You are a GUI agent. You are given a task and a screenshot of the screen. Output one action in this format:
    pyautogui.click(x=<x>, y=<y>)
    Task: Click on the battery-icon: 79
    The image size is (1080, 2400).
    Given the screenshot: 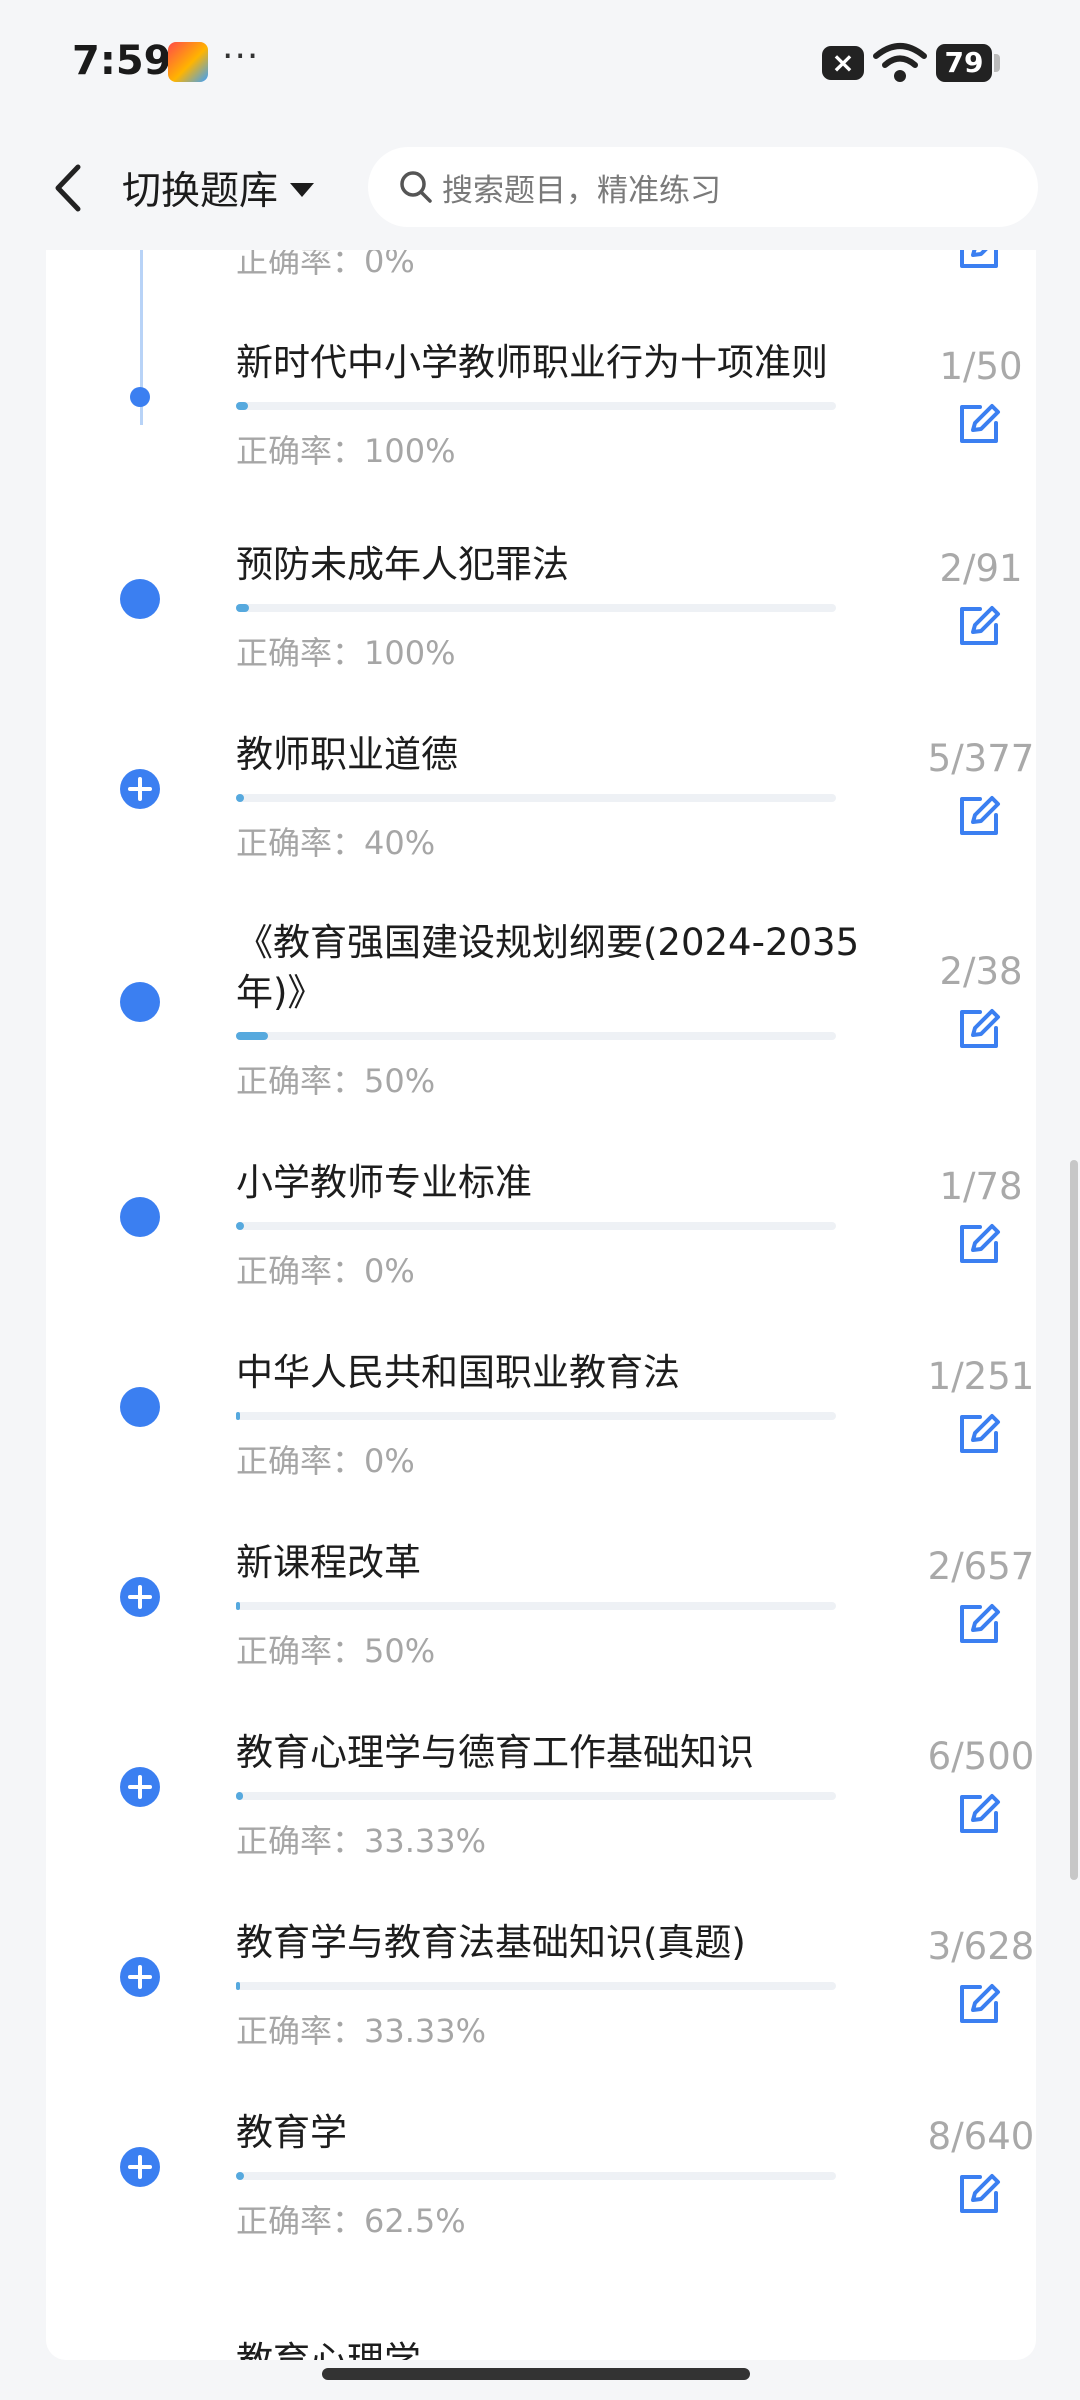 What is the action you would take?
    pyautogui.click(x=964, y=63)
    